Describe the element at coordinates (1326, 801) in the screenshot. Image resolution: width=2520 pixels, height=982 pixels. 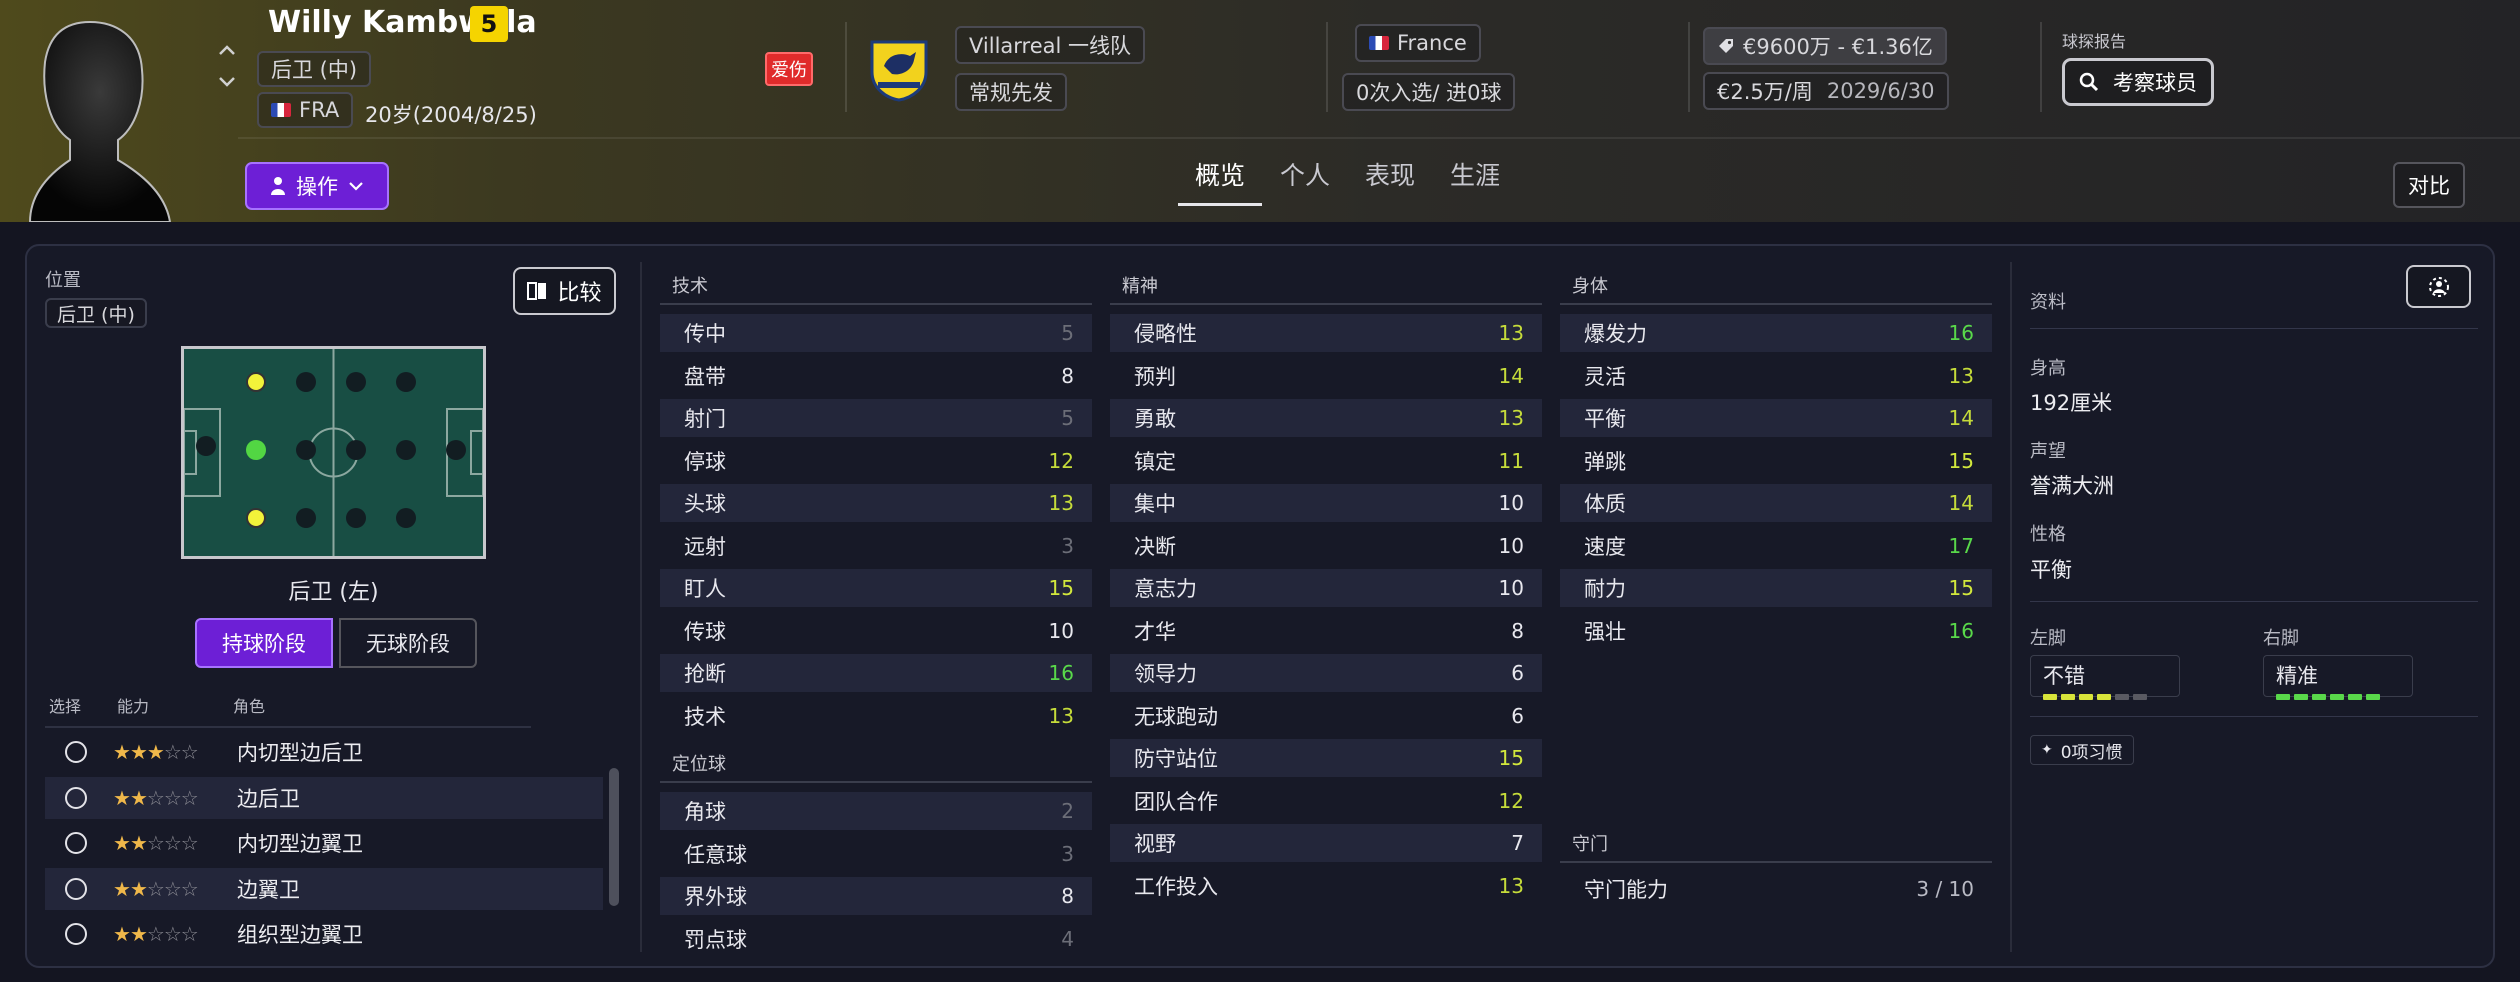
I see `mental-attr-row: 团队合作 12` at that location.